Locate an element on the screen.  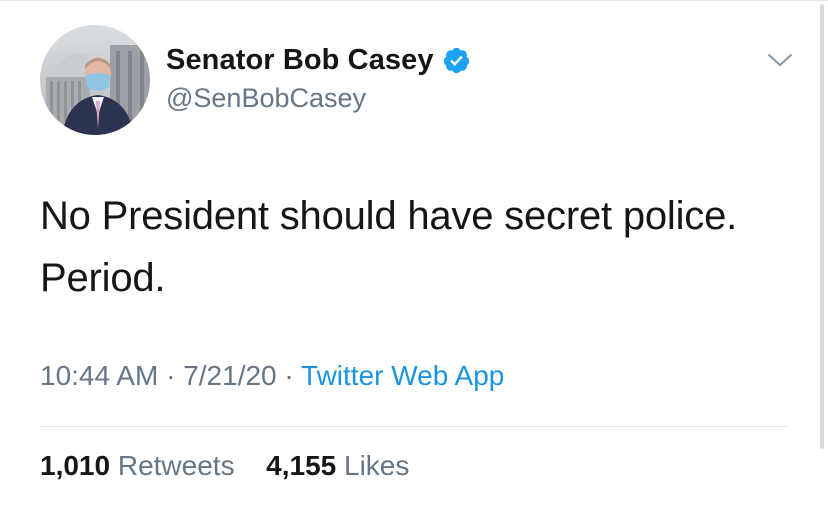
chevron-down-icon is located at coordinates (780, 60).